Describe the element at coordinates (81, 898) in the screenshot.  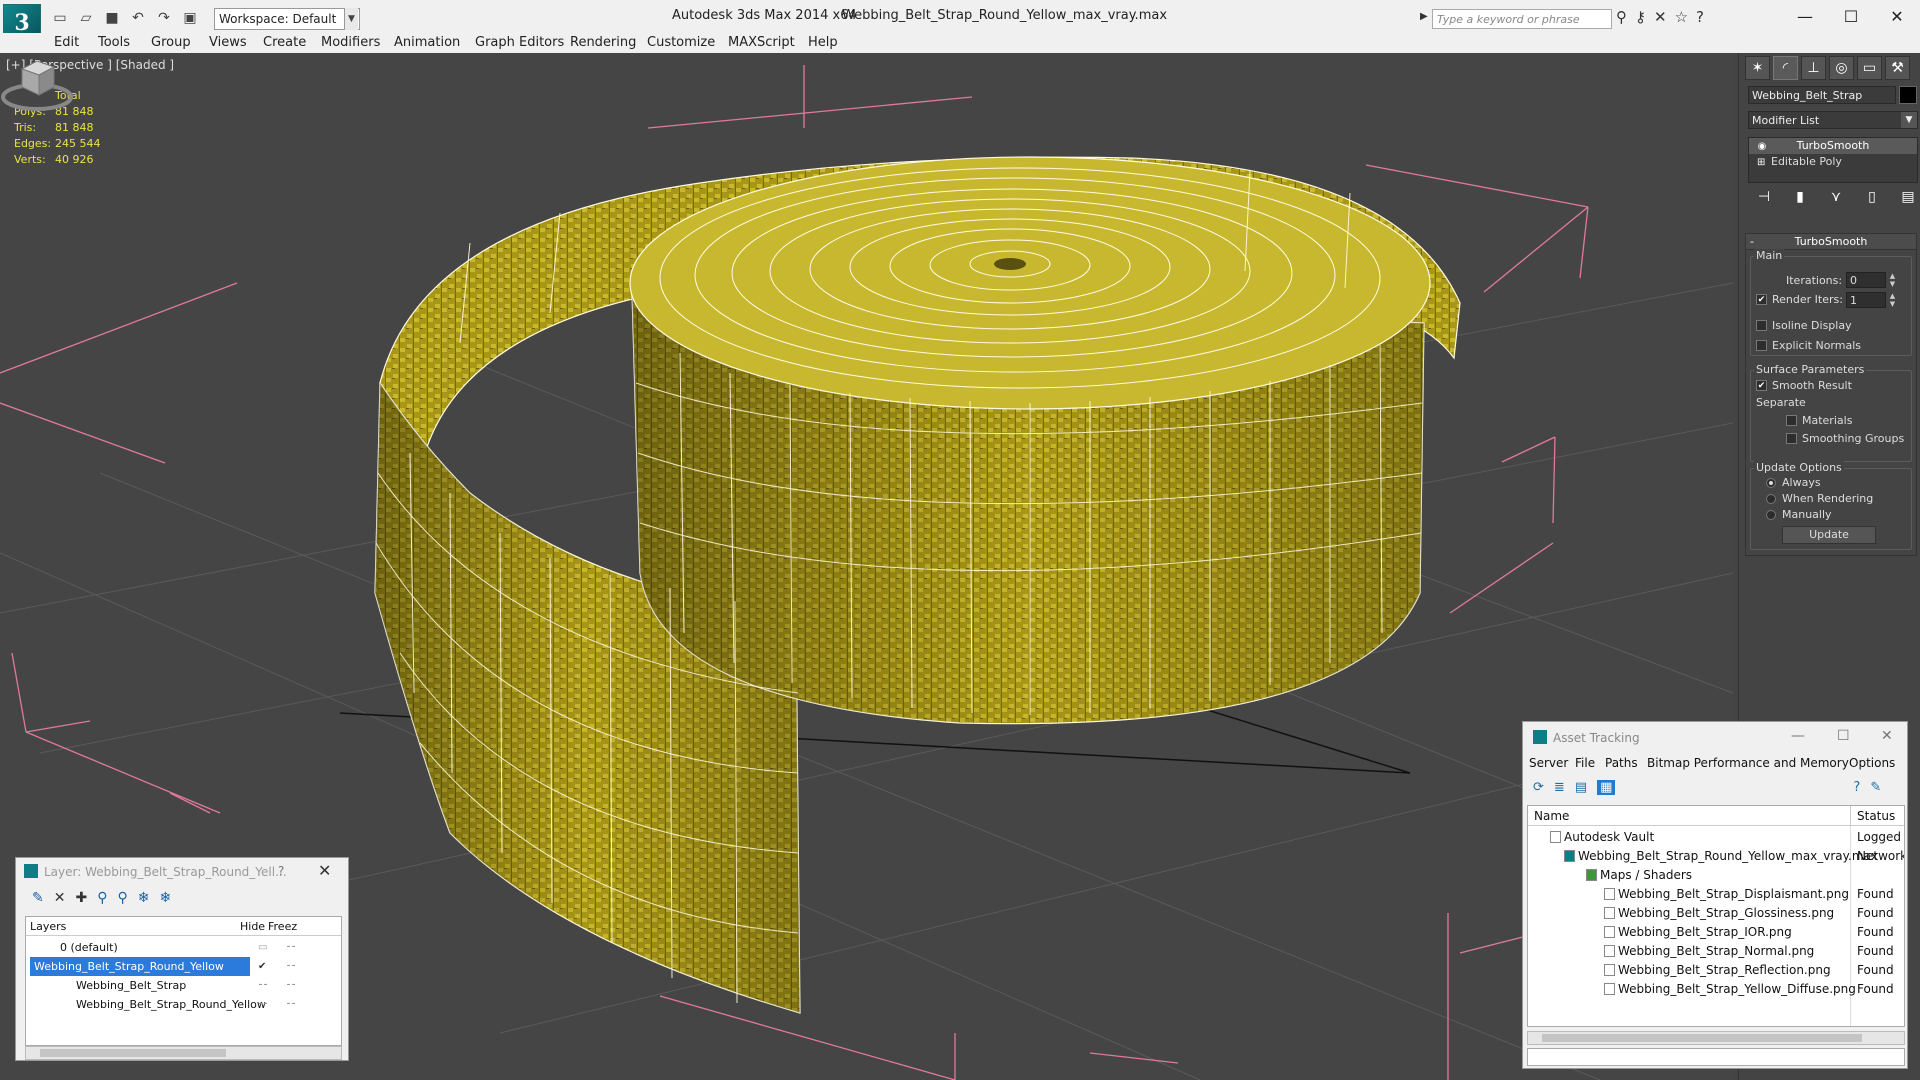
I see `add-to-layer-icon: ✚` at that location.